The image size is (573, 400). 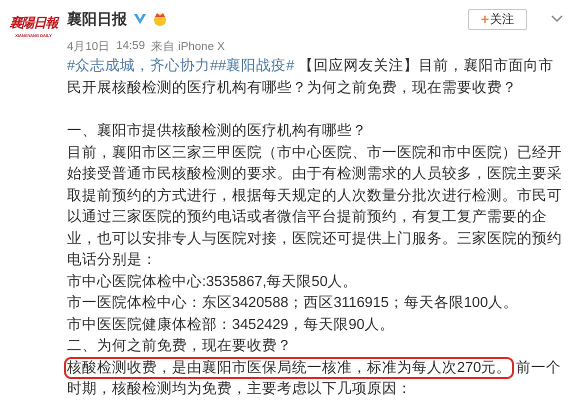 What do you see at coordinates (130, 46) in the screenshot?
I see `post-time: 14:59` at bounding box center [130, 46].